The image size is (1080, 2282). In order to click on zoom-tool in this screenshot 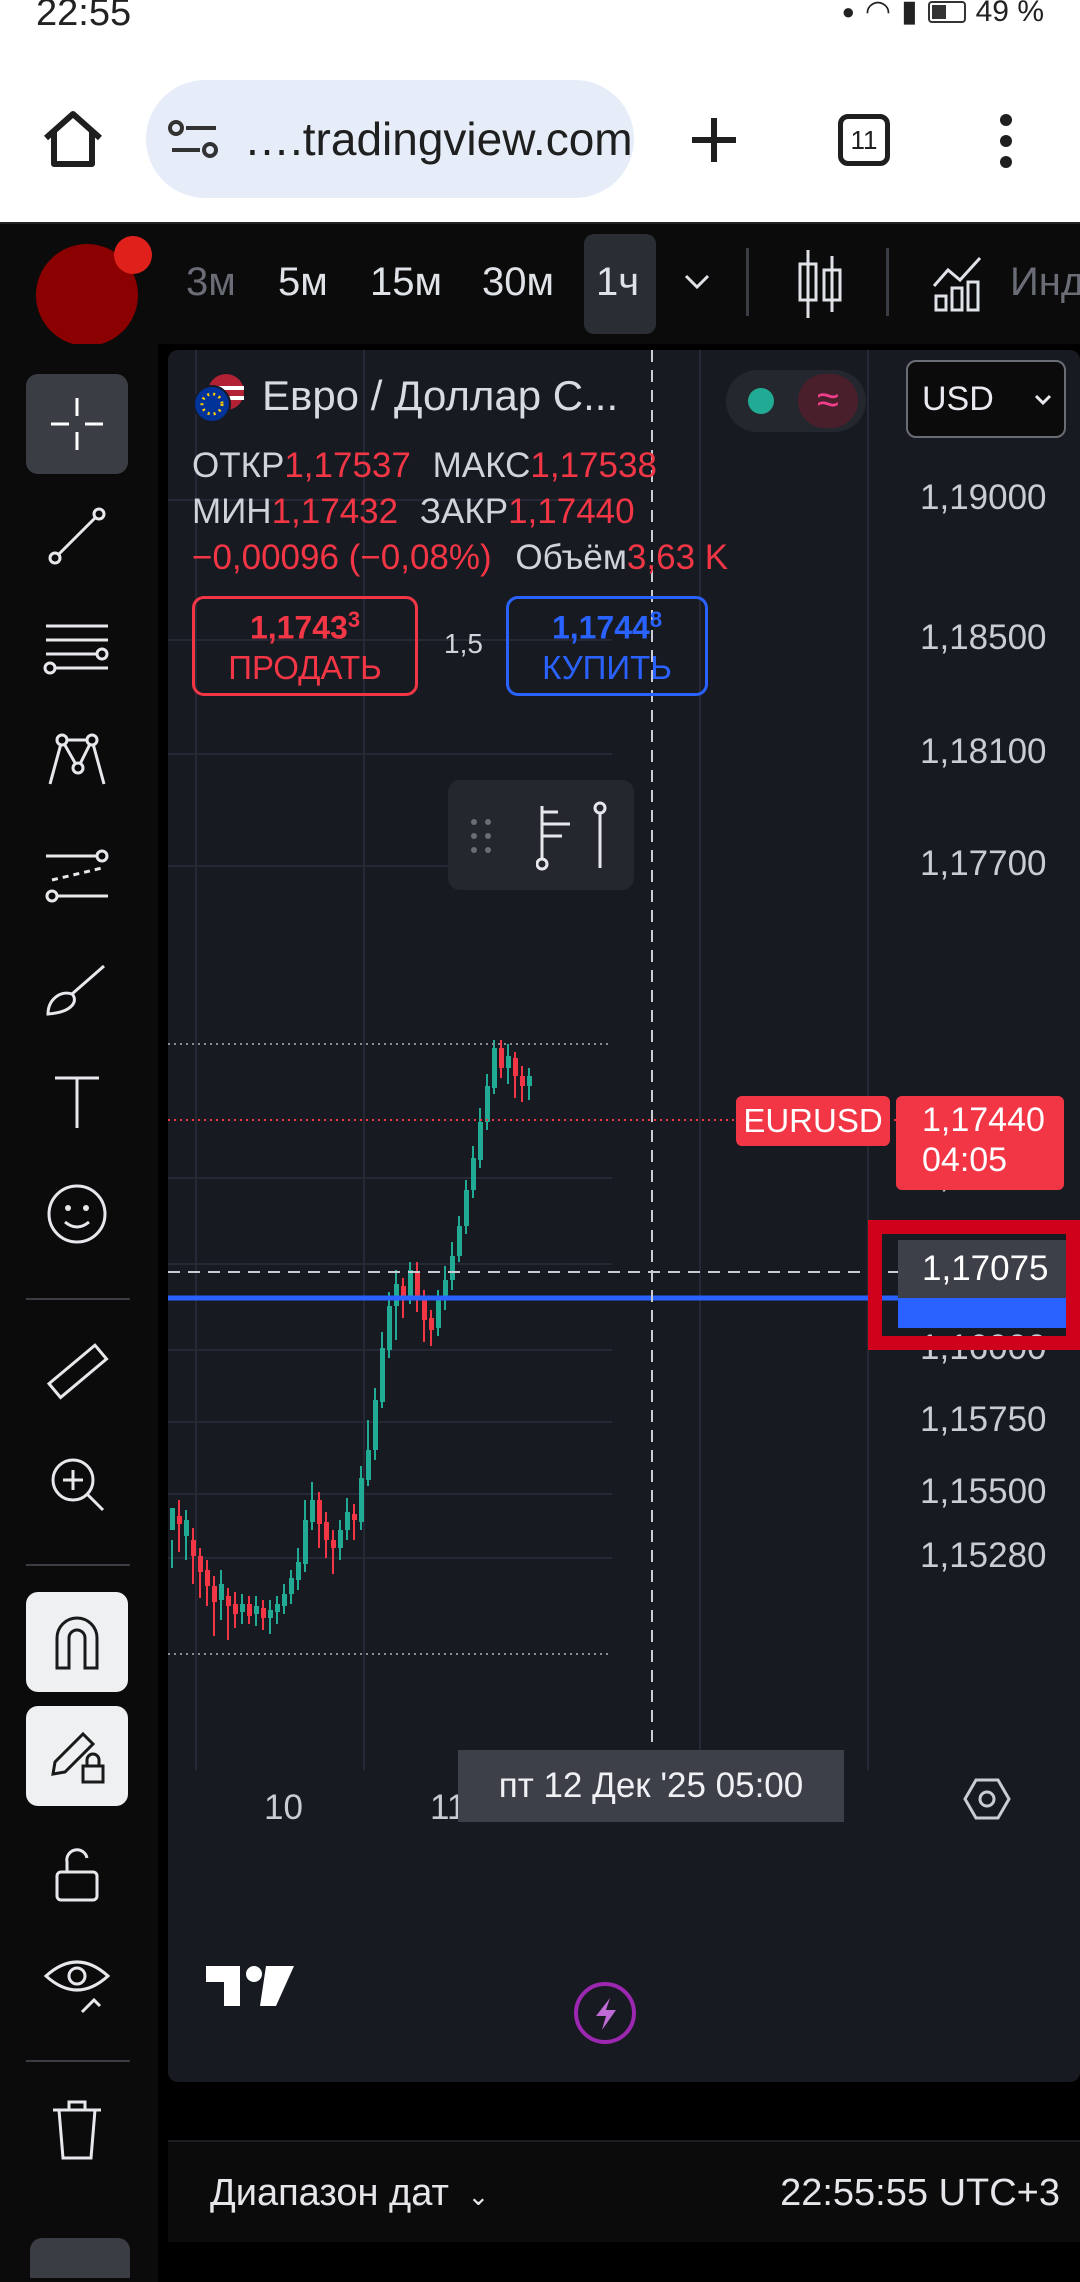, I will do `click(77, 1484)`.